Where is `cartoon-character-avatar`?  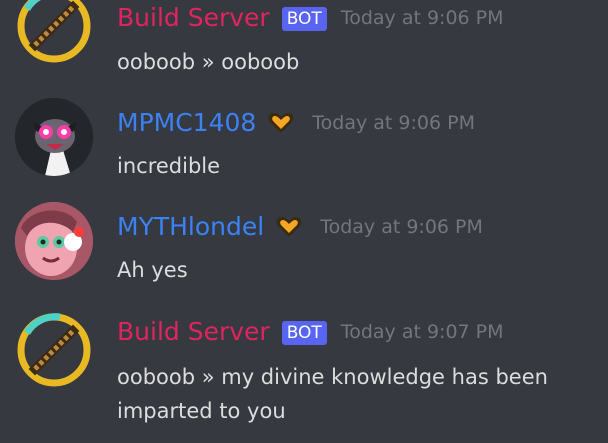 cartoon-character-avatar is located at coordinates (54, 137).